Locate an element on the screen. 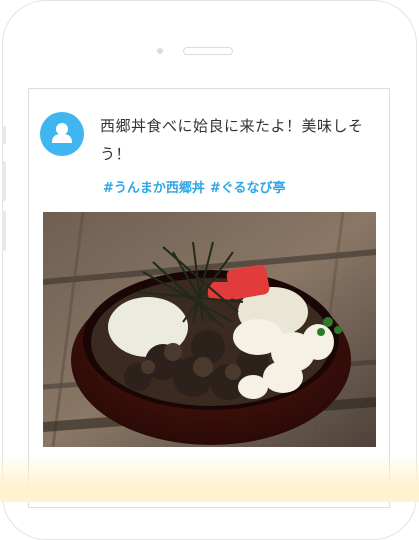 The height and width of the screenshot is (540, 419). hashtags: #うんまか西郷丼 #ぐるなび亭 is located at coordinates (194, 186).